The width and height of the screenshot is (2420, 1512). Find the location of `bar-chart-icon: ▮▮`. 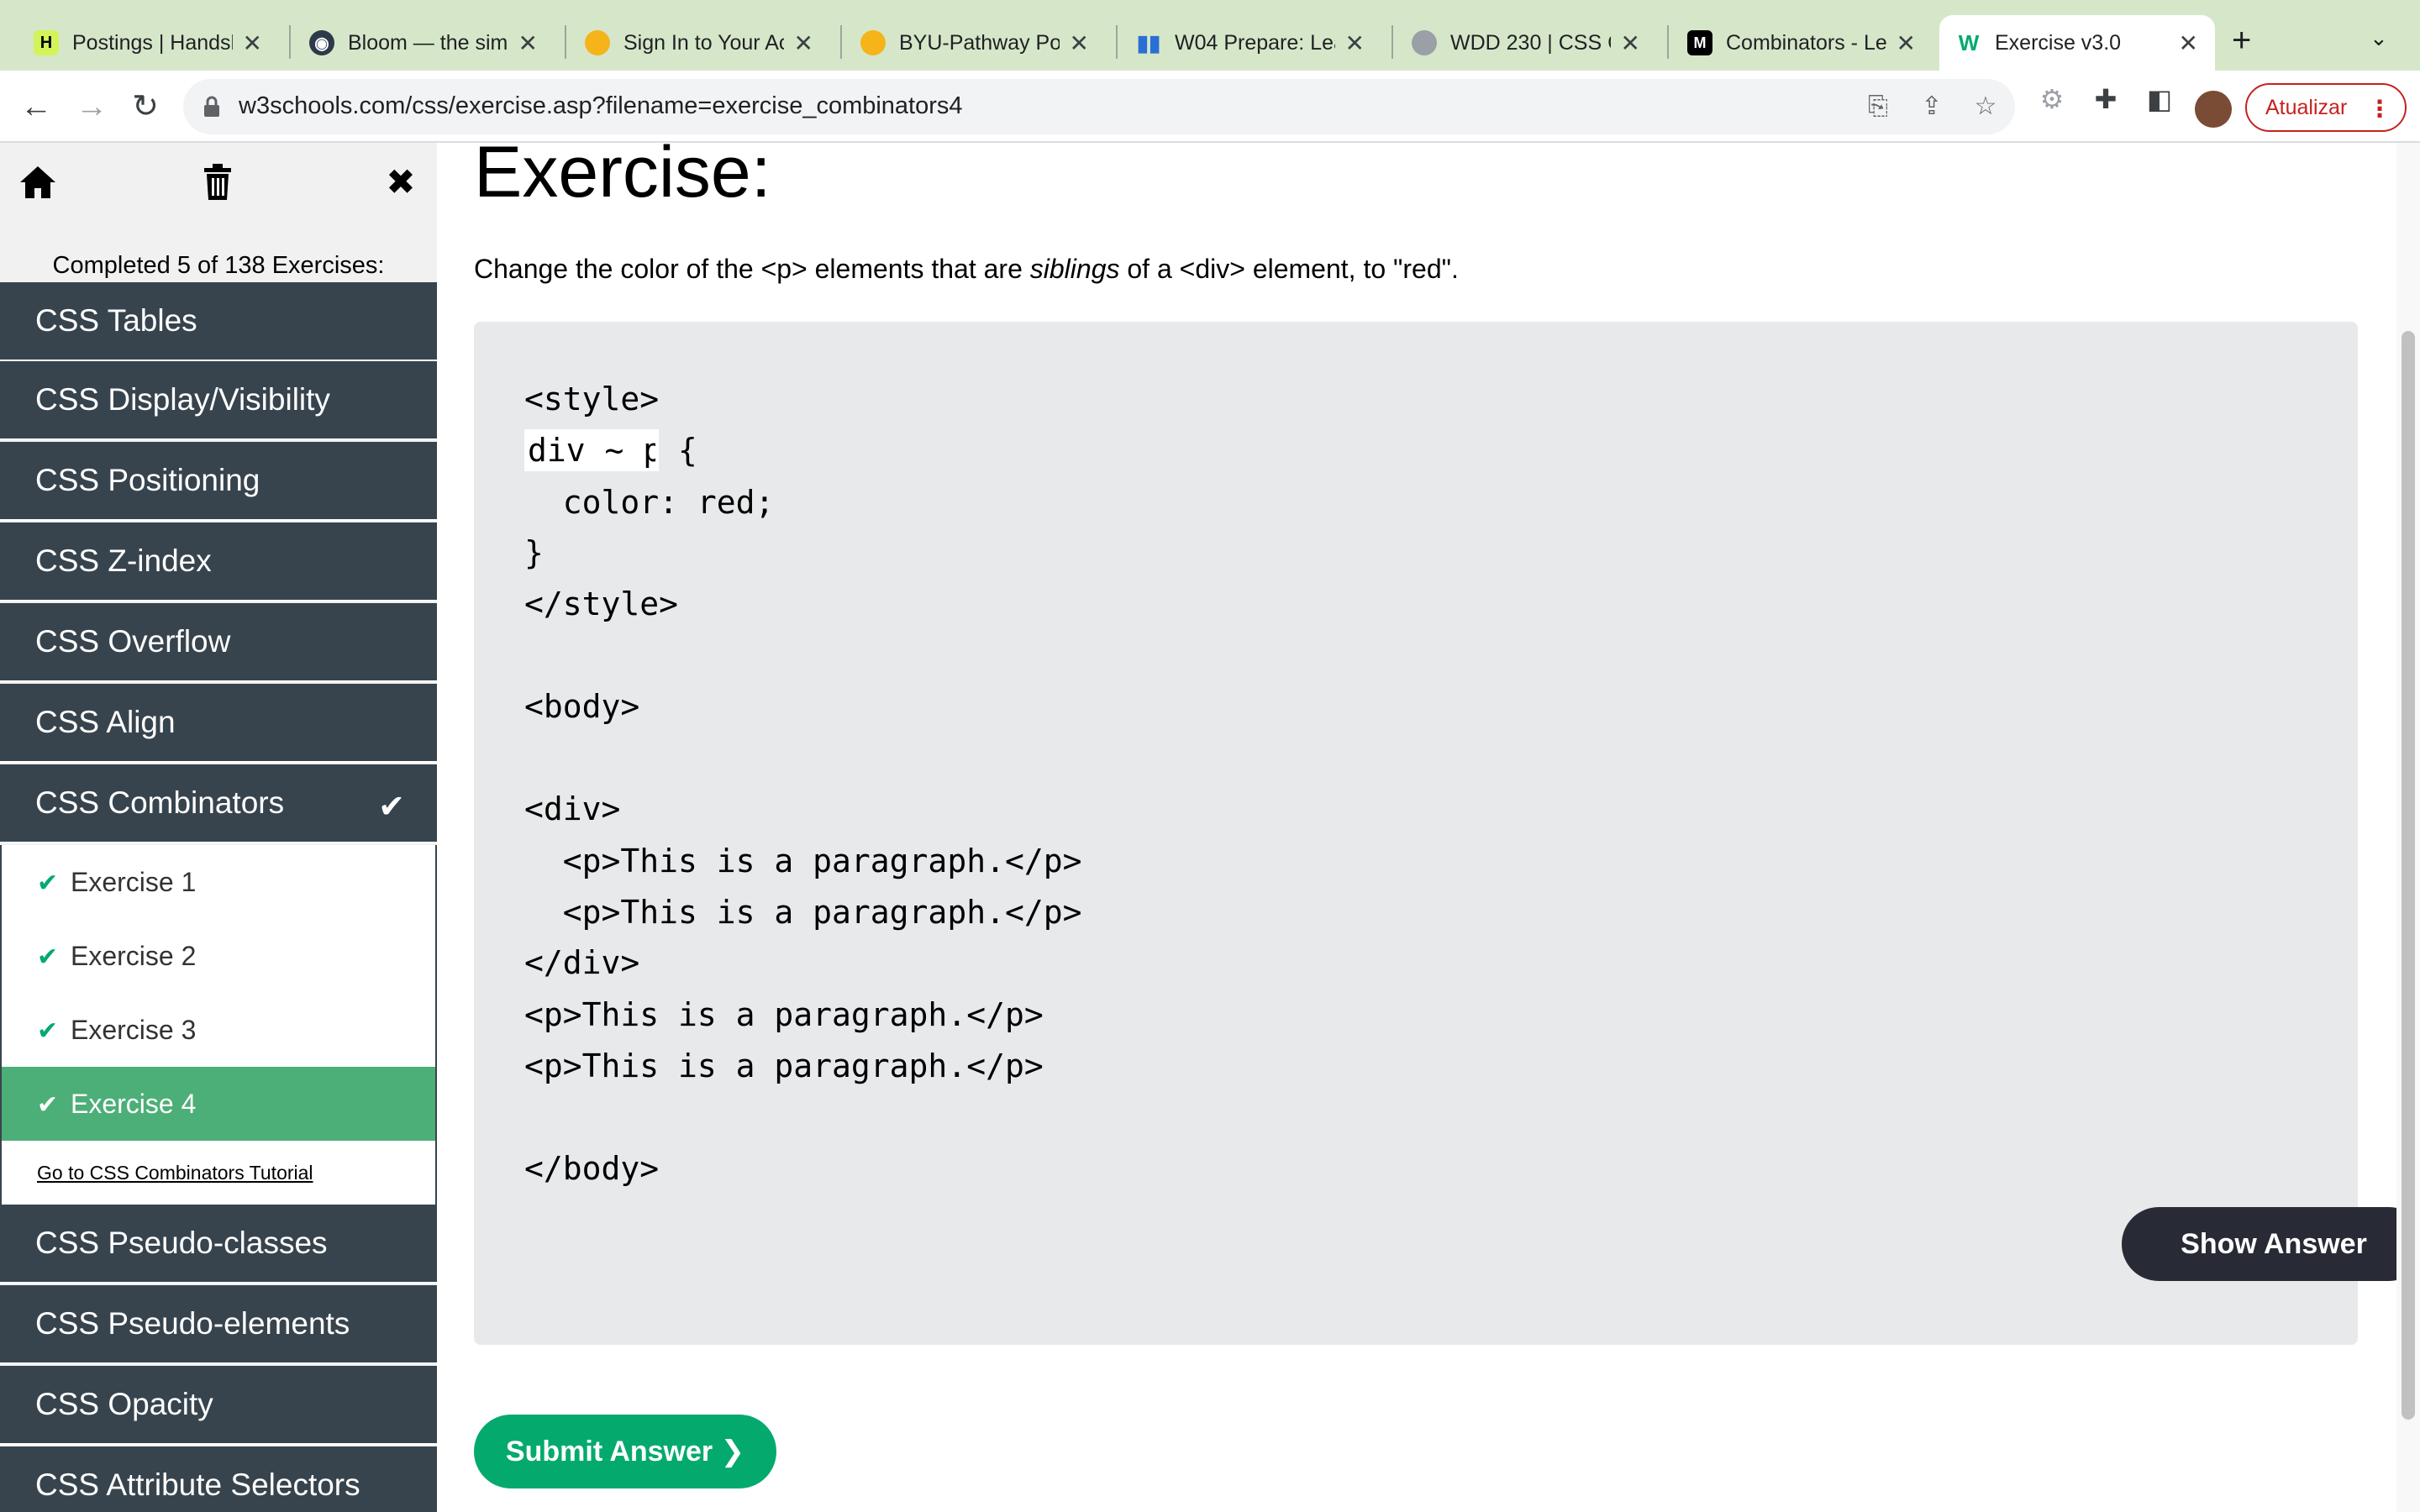

bar-chart-icon: ▮▮ is located at coordinates (1148, 42).